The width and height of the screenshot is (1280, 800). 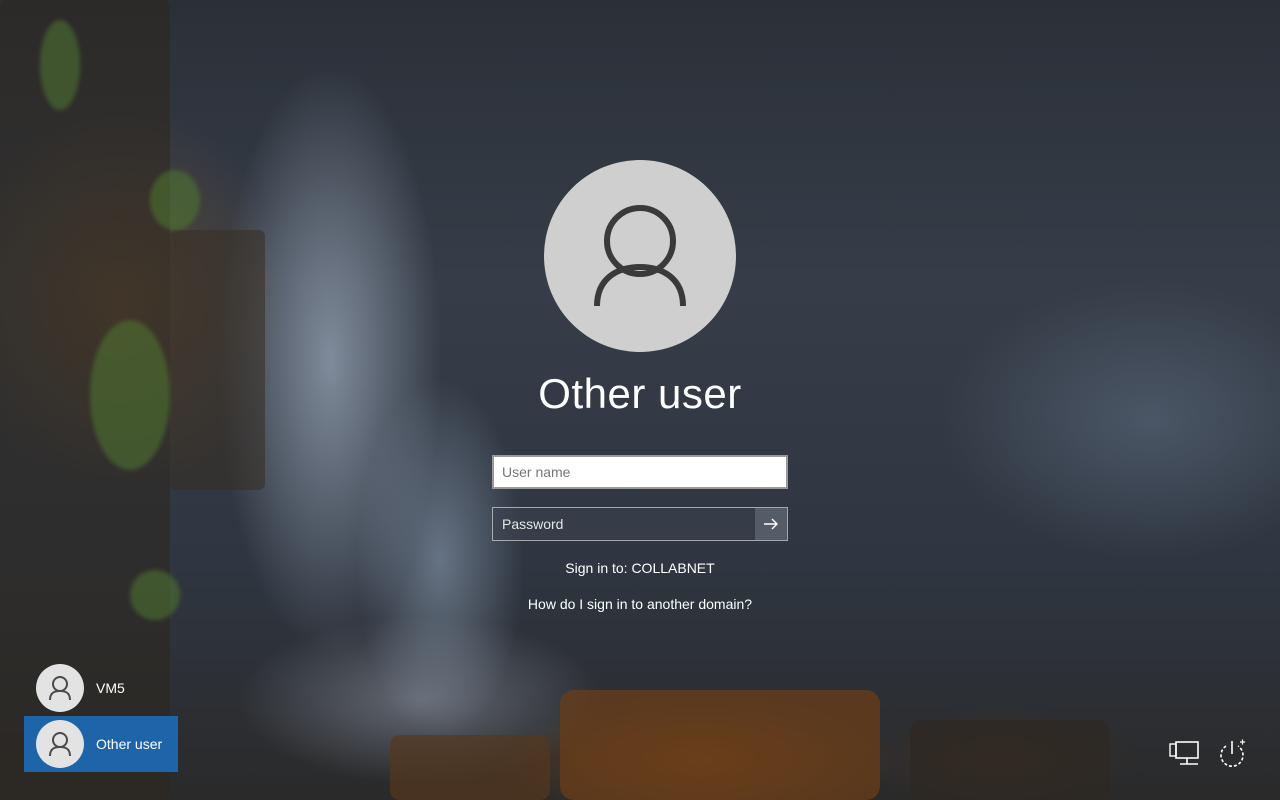 I want to click on submit-button, so click(x=771, y=524).